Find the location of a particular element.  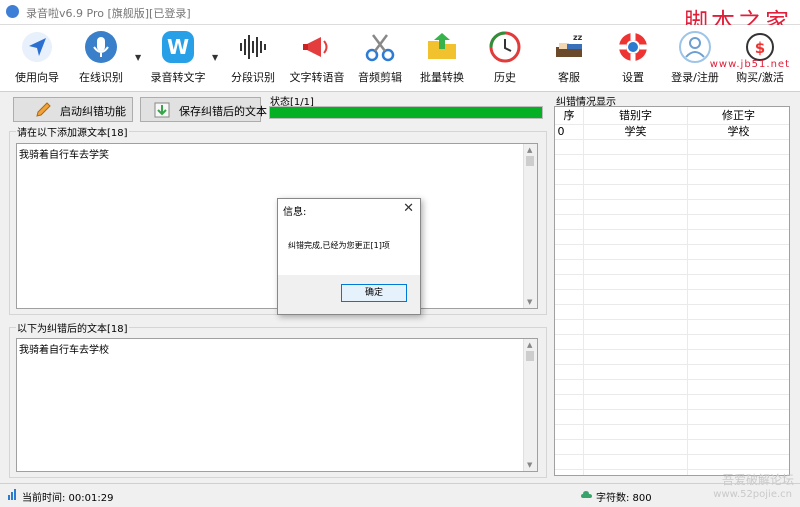

cell-fixed: 学校 is located at coordinates (738, 131).